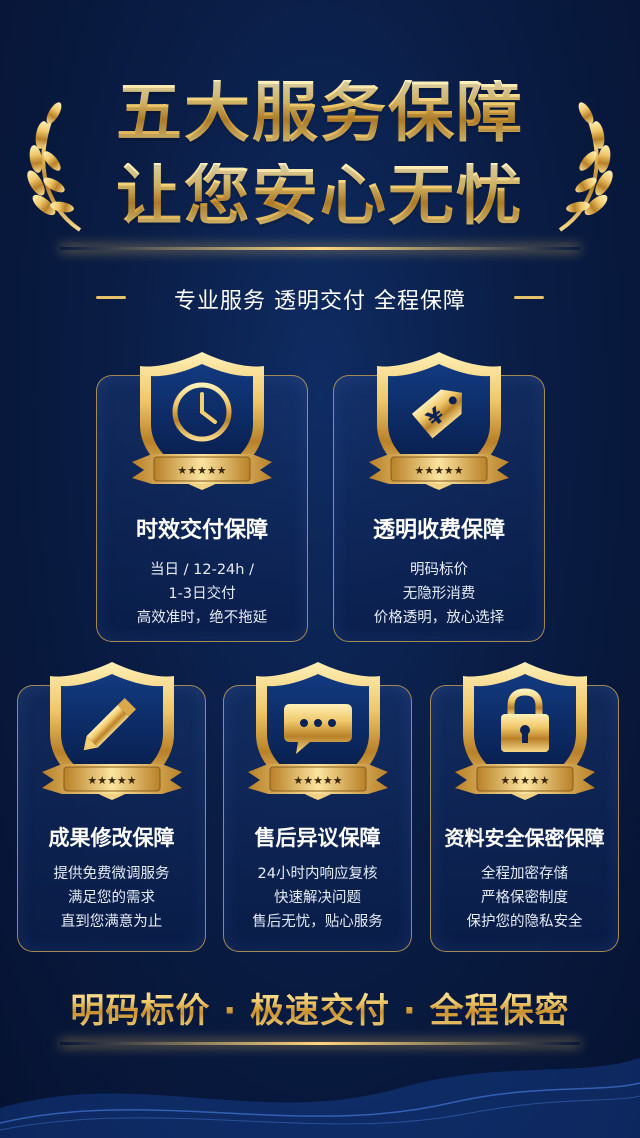 The image size is (640, 1138). Describe the element at coordinates (439, 496) in the screenshot. I see `card-transparent-pricing: ¥ 透明收费保障 明码标价 无隐形消费 价格透明，放心选择` at that location.